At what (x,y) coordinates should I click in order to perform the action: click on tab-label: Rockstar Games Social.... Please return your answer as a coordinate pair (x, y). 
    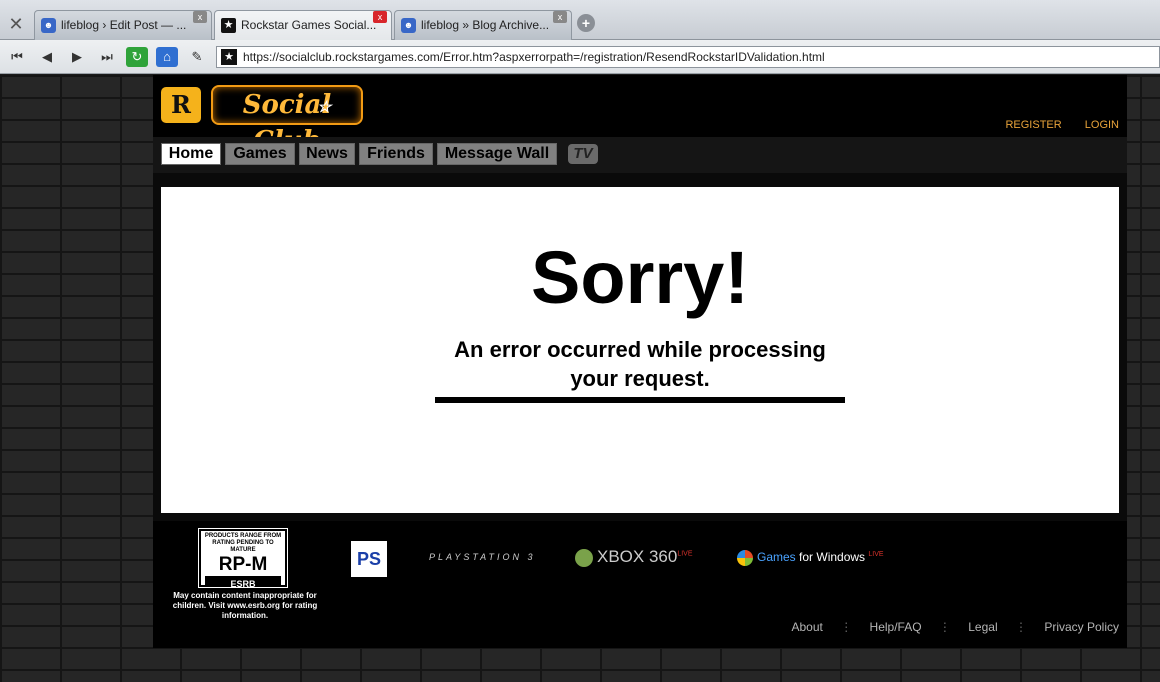
    Looking at the image, I should click on (309, 25).